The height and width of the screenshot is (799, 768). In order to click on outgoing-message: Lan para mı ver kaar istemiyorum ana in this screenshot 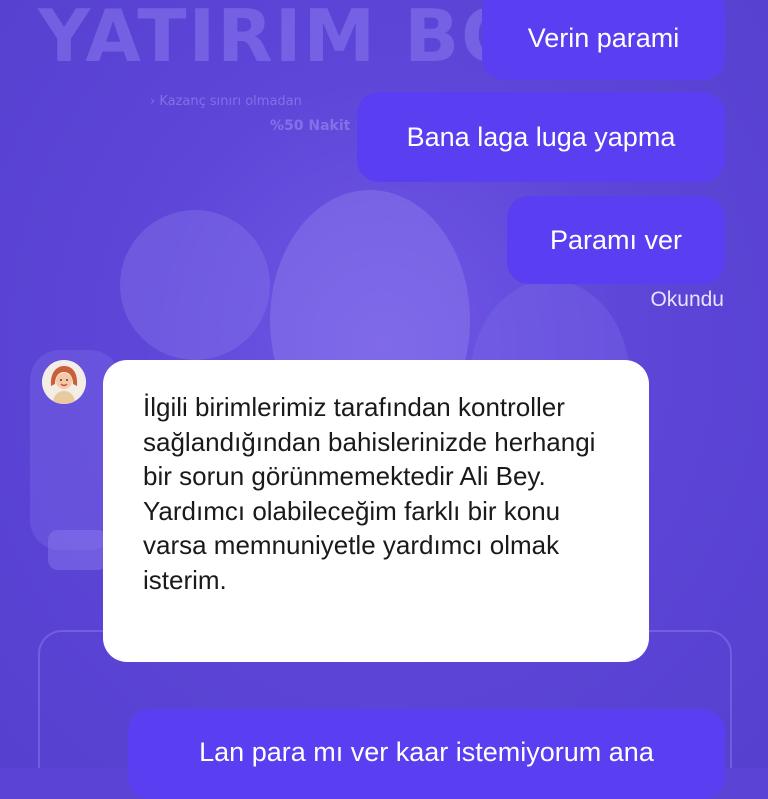, I will do `click(426, 754)`.